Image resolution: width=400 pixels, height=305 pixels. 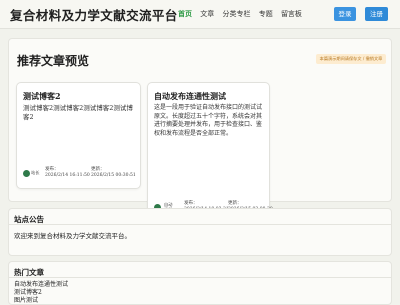 What do you see at coordinates (28, 293) in the screenshot?
I see `hot-article-link: 测试博客2` at bounding box center [28, 293].